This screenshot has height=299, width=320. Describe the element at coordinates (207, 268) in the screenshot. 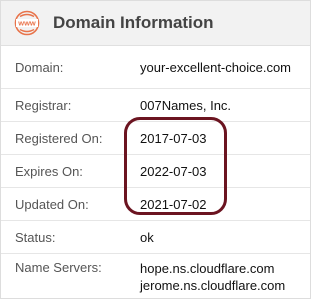

I see `name-server-primary: hope.ns.cloudflare.com` at that location.